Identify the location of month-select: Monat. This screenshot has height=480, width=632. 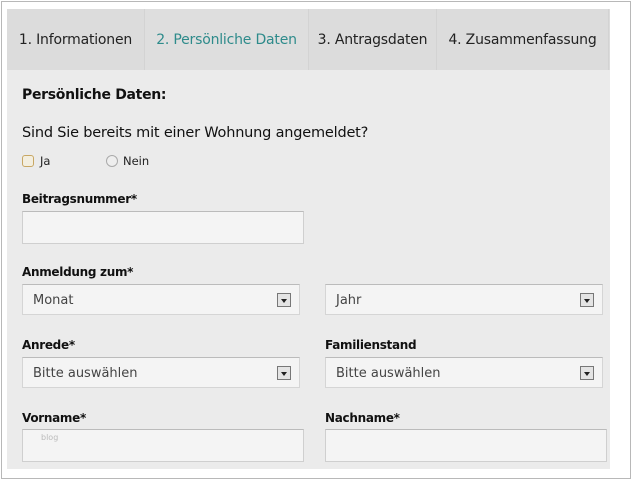
(161, 299).